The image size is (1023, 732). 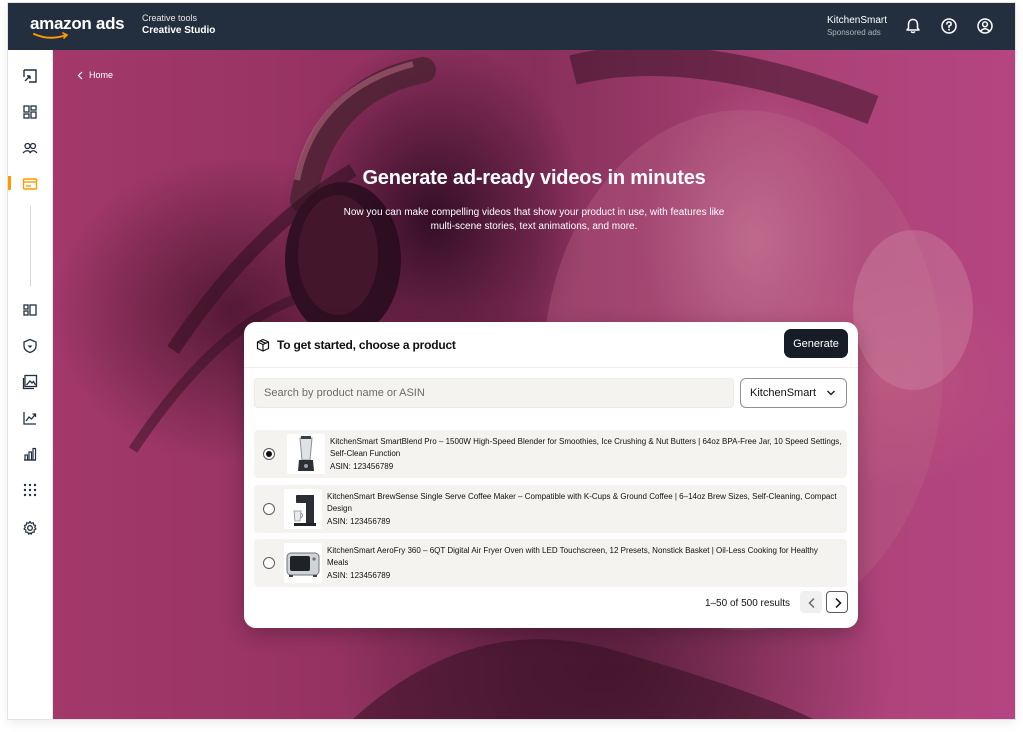 I want to click on coffee-maker-icon, so click(x=304, y=510).